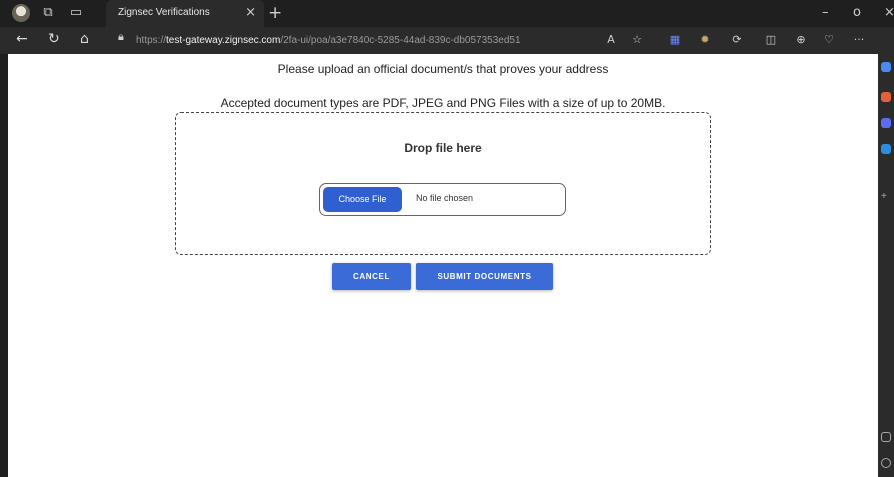 This screenshot has width=894, height=477. I want to click on extensions-puzzle-icon: ⟳, so click(737, 40).